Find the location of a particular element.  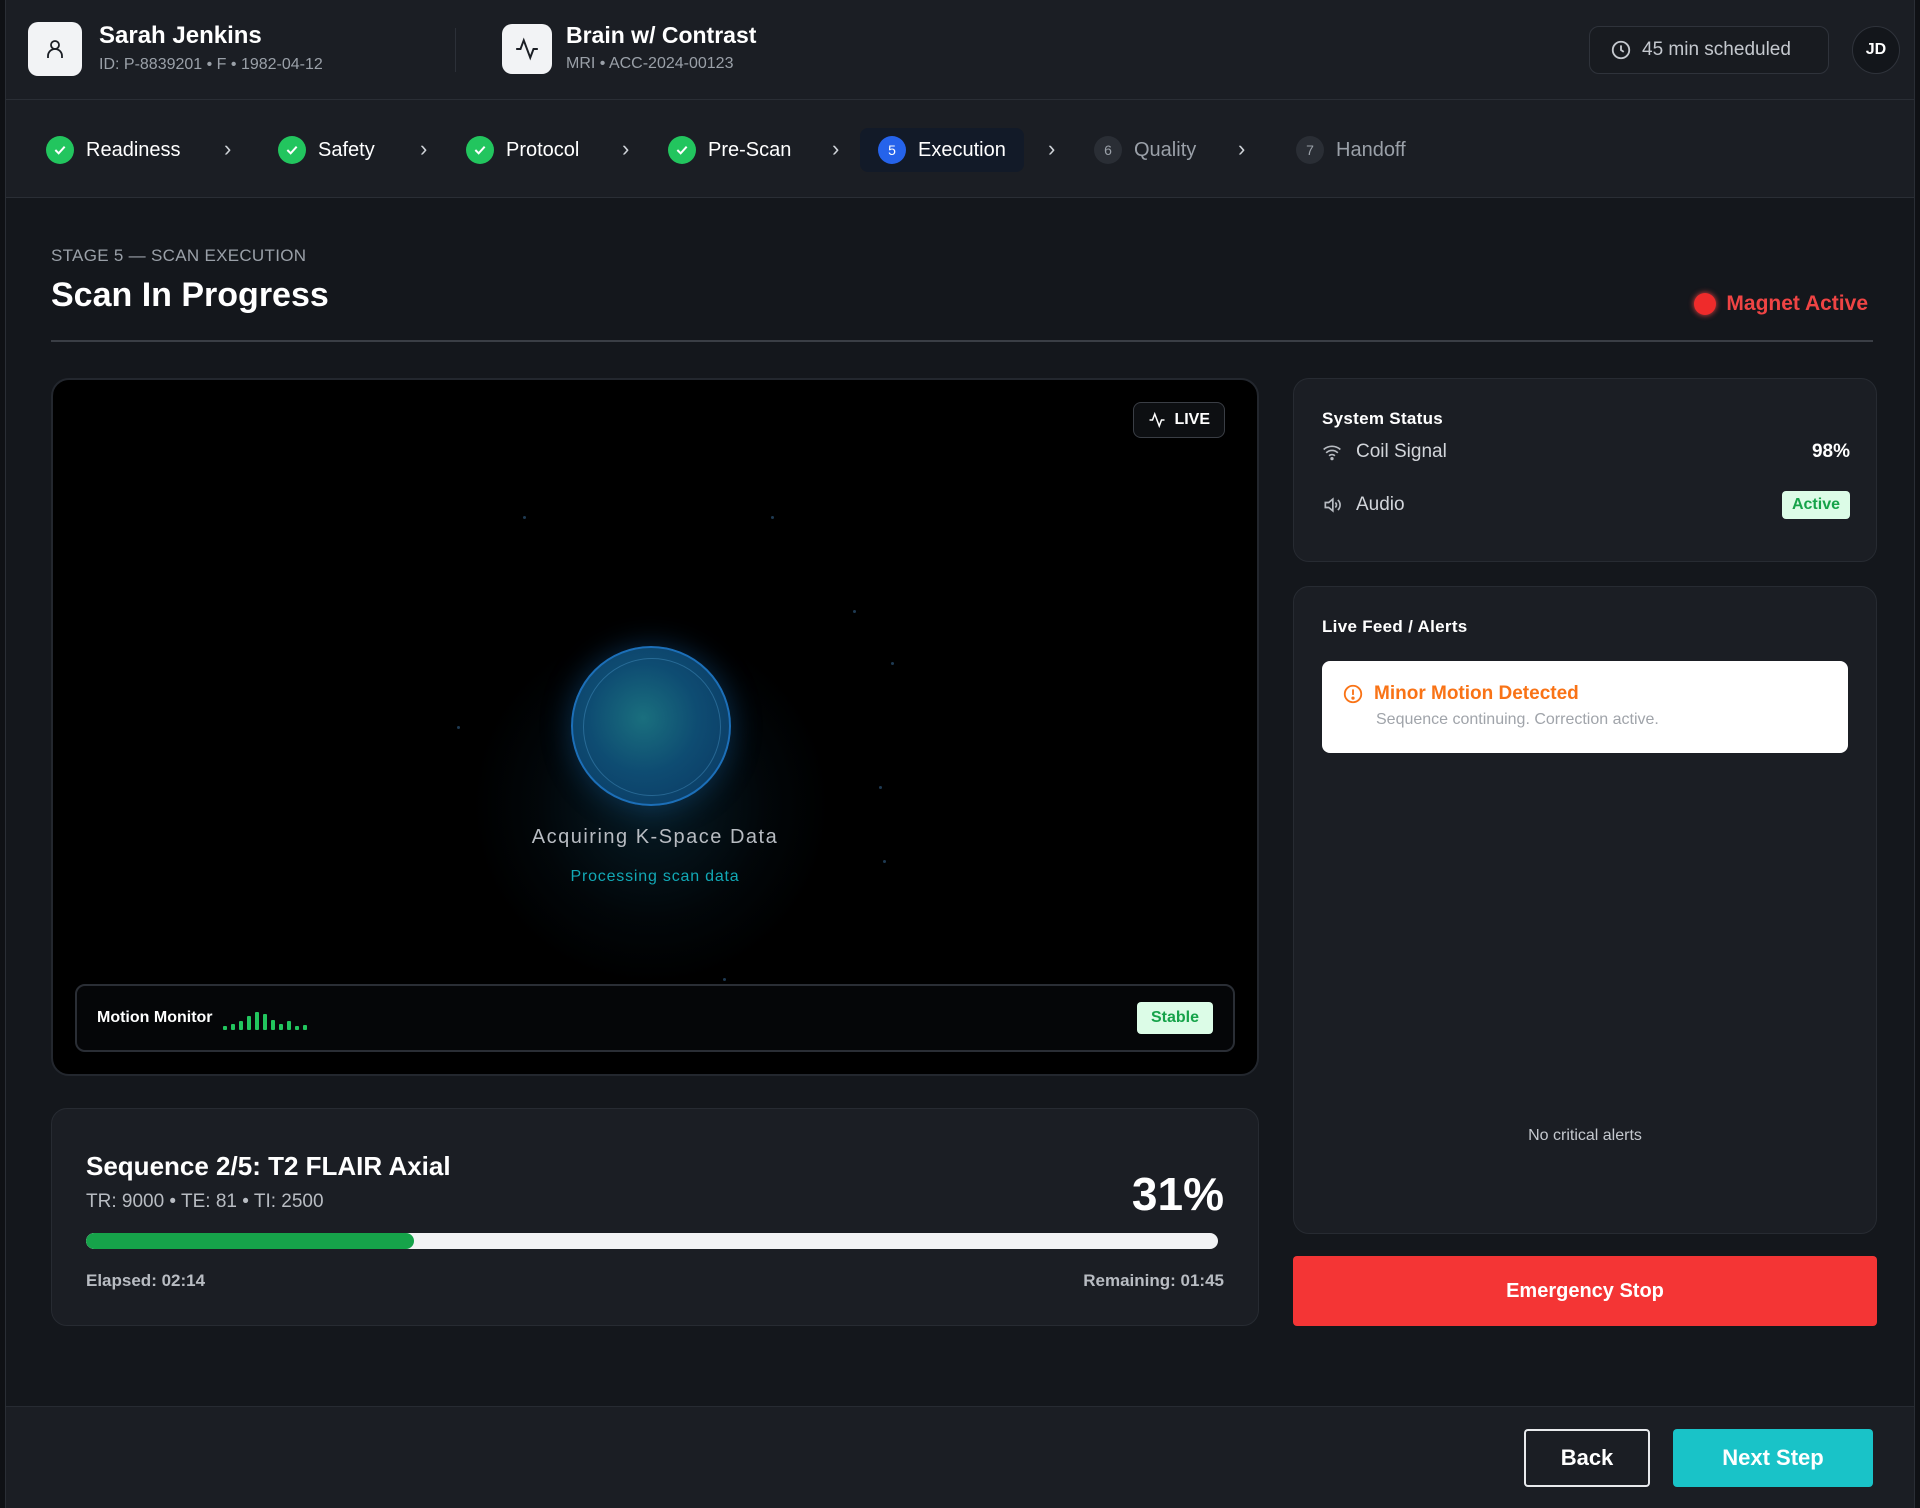

card-title: System Status is located at coordinates (1383, 418).